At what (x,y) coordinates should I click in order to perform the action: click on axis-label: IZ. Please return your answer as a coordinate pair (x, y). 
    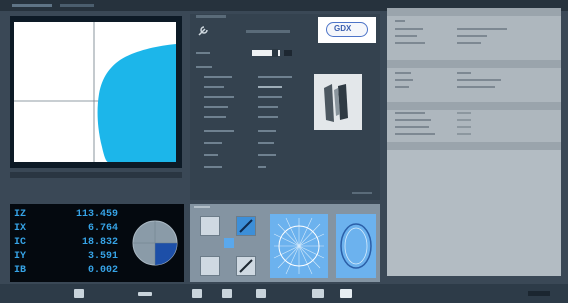
    Looking at the image, I should click on (20, 214).